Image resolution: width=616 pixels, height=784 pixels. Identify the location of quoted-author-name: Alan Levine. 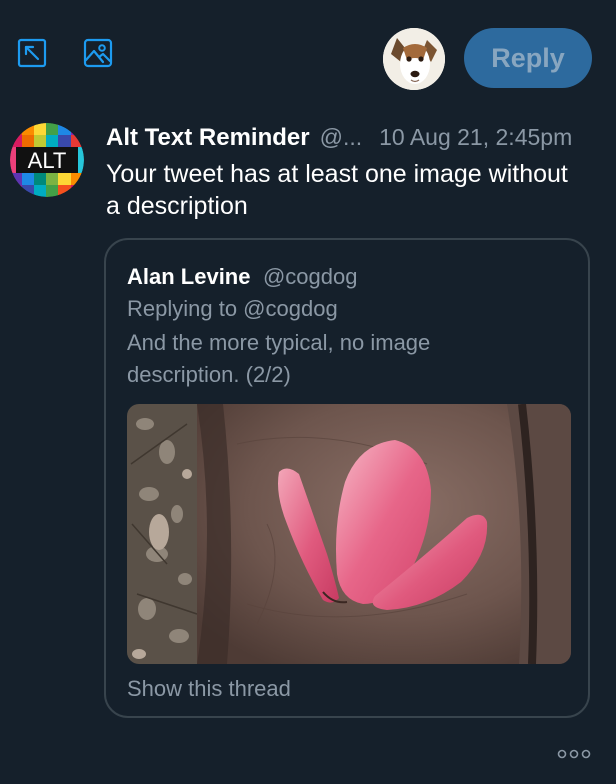
(189, 276).